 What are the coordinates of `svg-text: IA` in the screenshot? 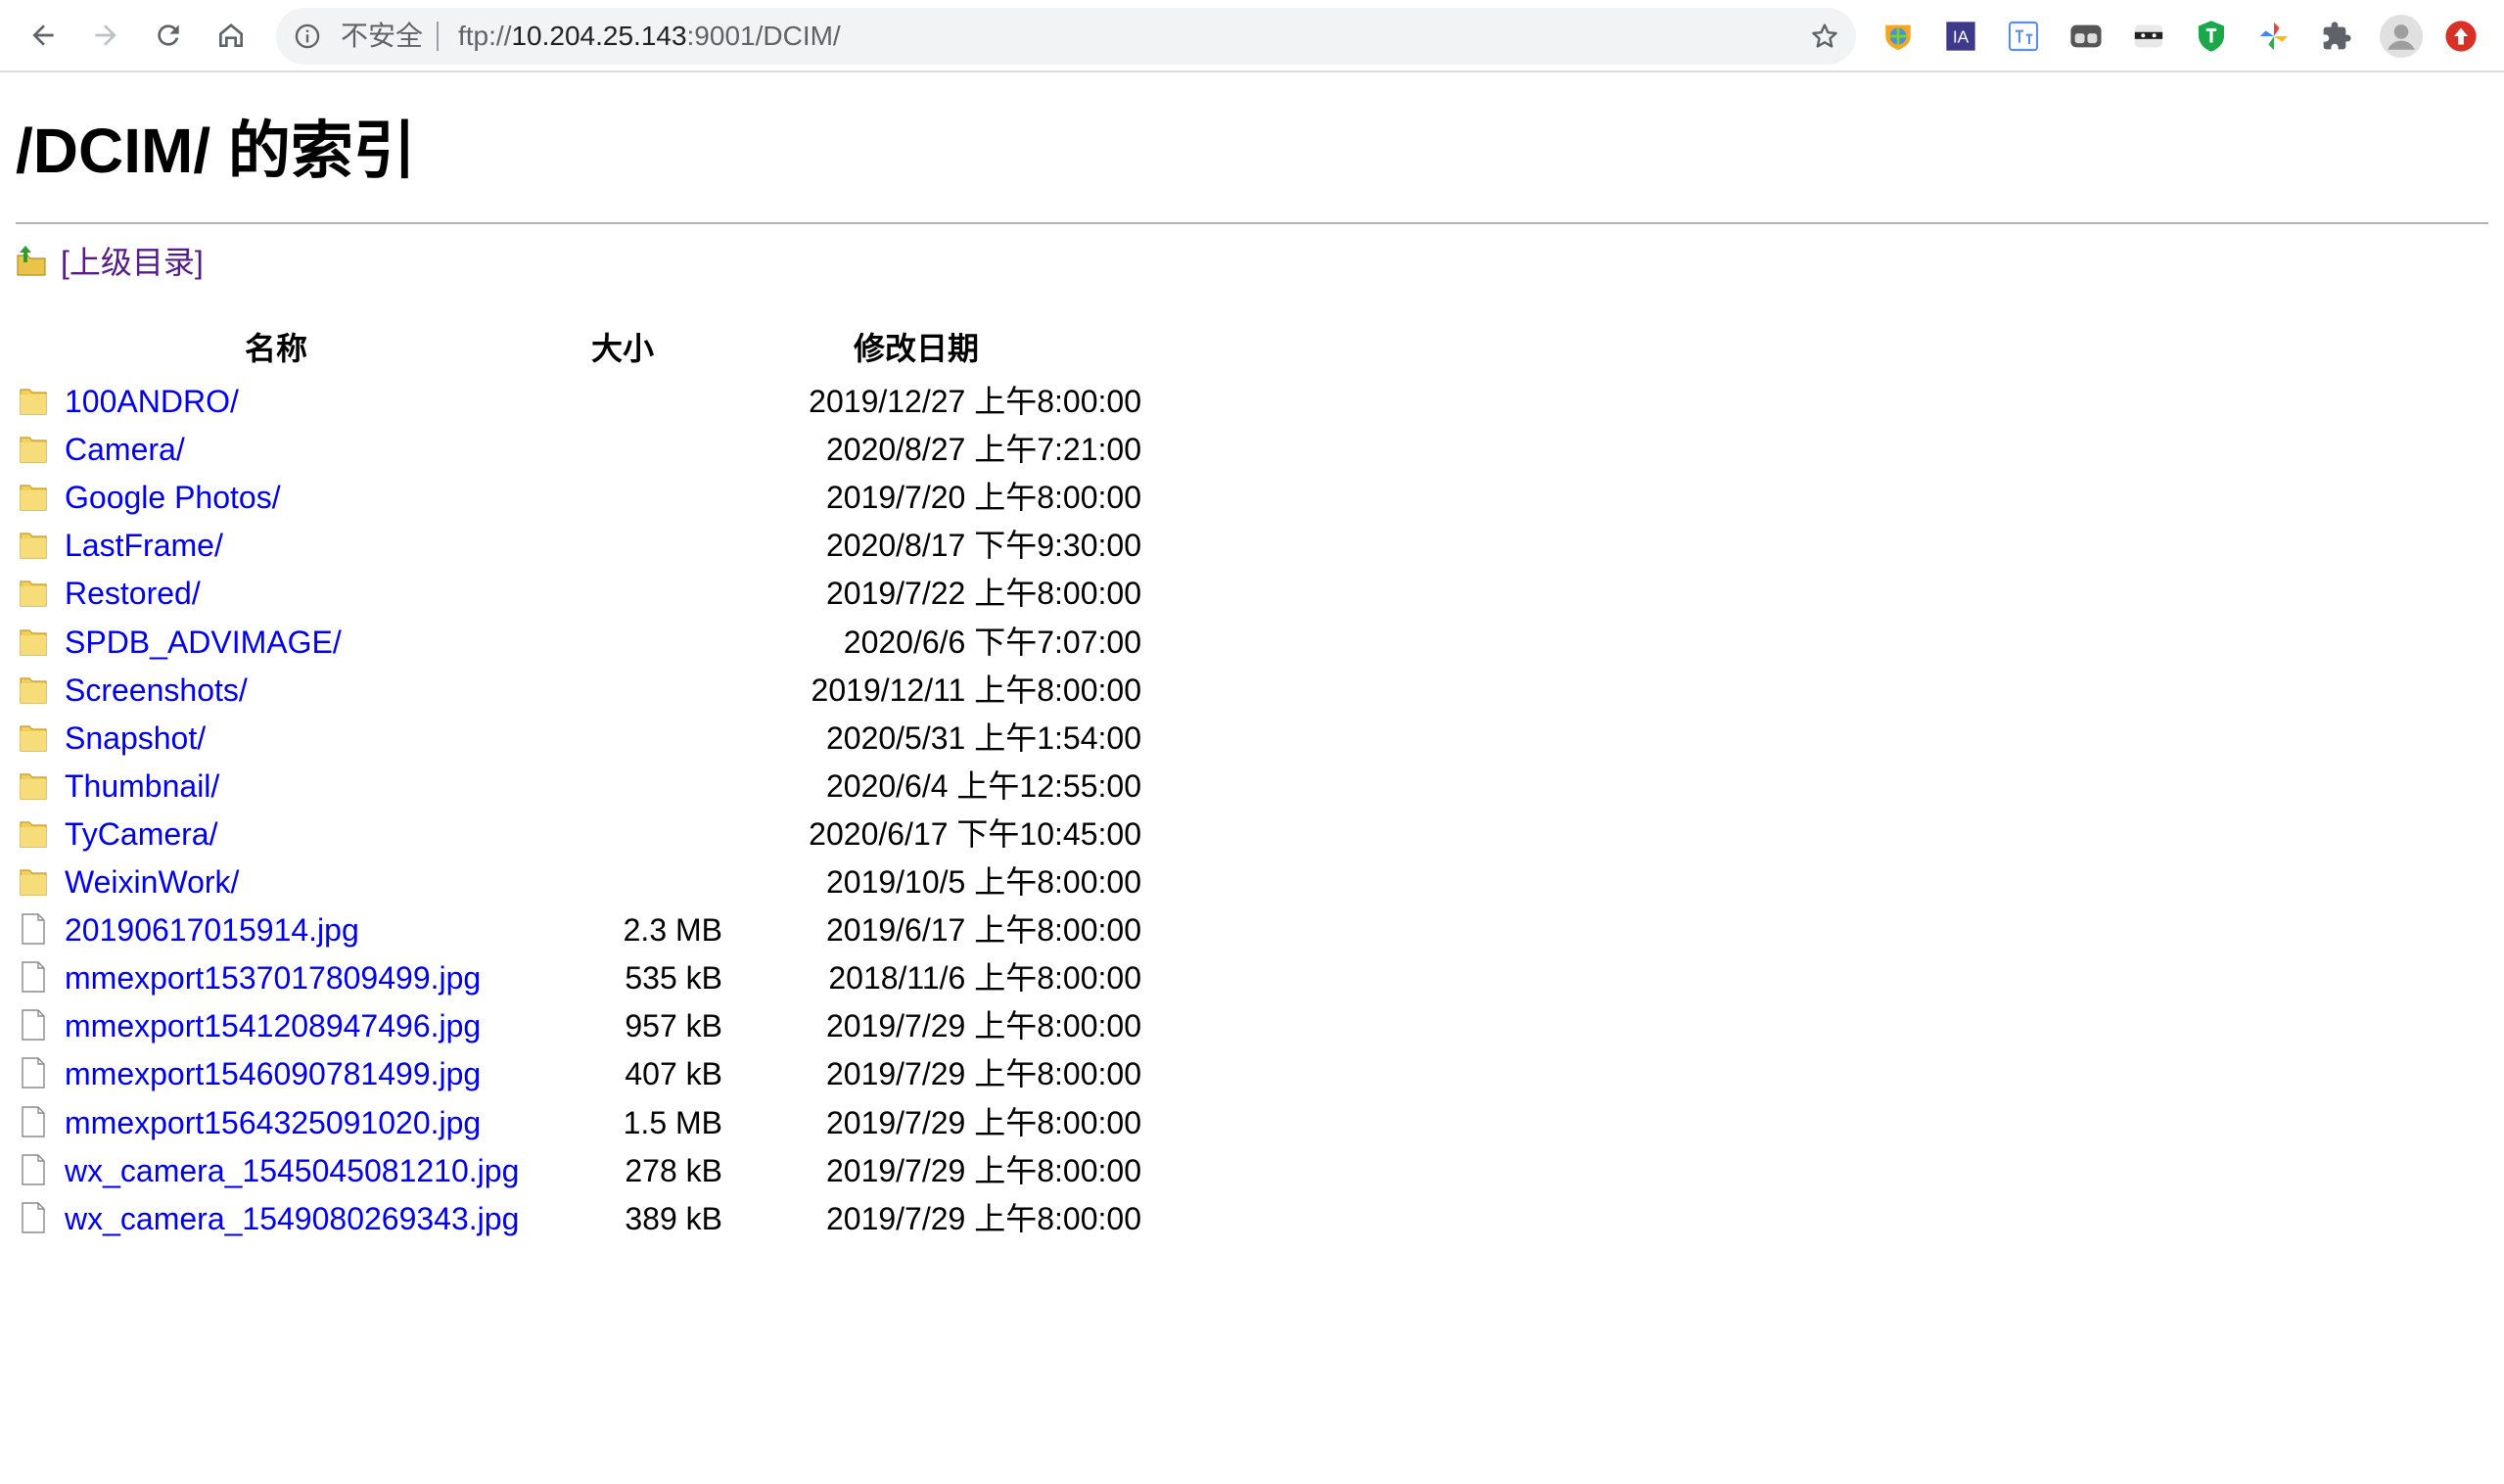 It's located at (1962, 37).